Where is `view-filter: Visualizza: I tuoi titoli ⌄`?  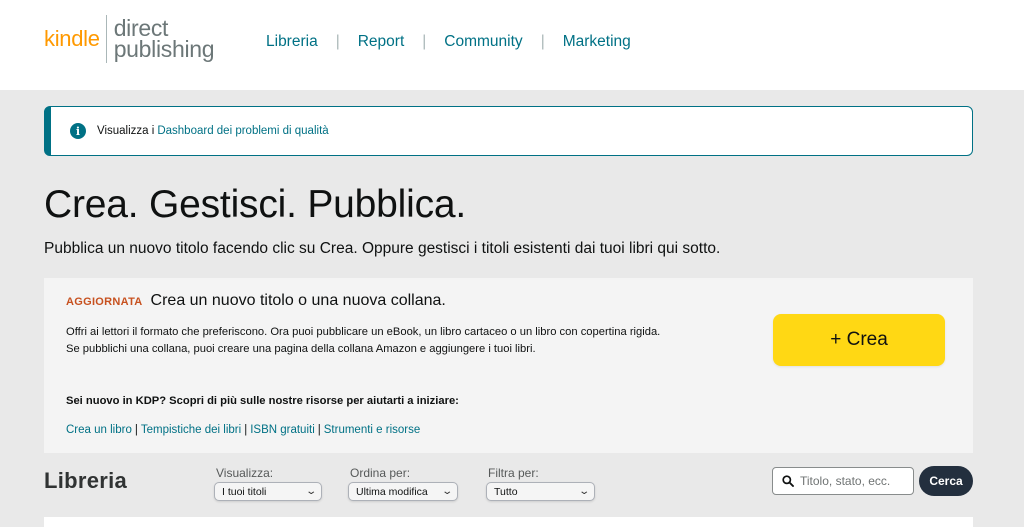 view-filter: Visualizza: I tuoi titoli ⌄ is located at coordinates (268, 483).